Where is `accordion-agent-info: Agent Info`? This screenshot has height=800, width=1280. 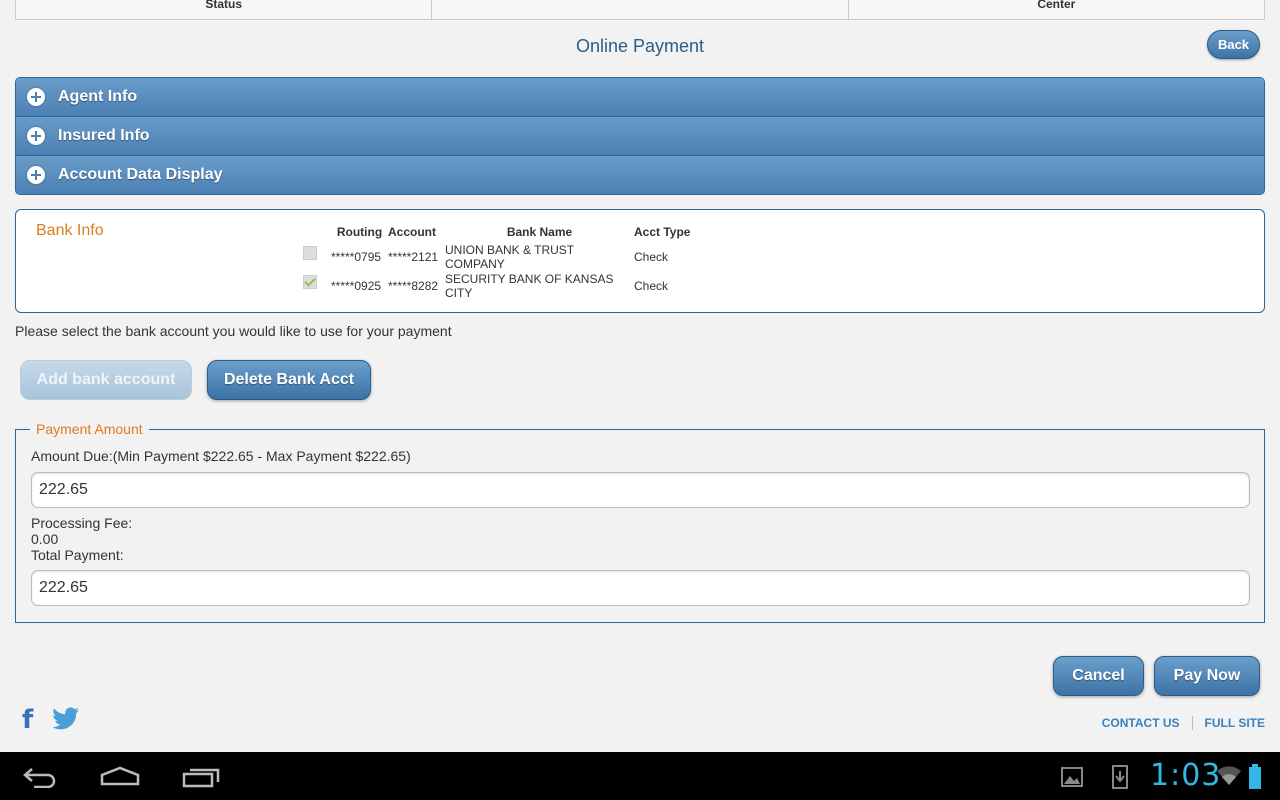
accordion-agent-info: Agent Info is located at coordinates (640, 97).